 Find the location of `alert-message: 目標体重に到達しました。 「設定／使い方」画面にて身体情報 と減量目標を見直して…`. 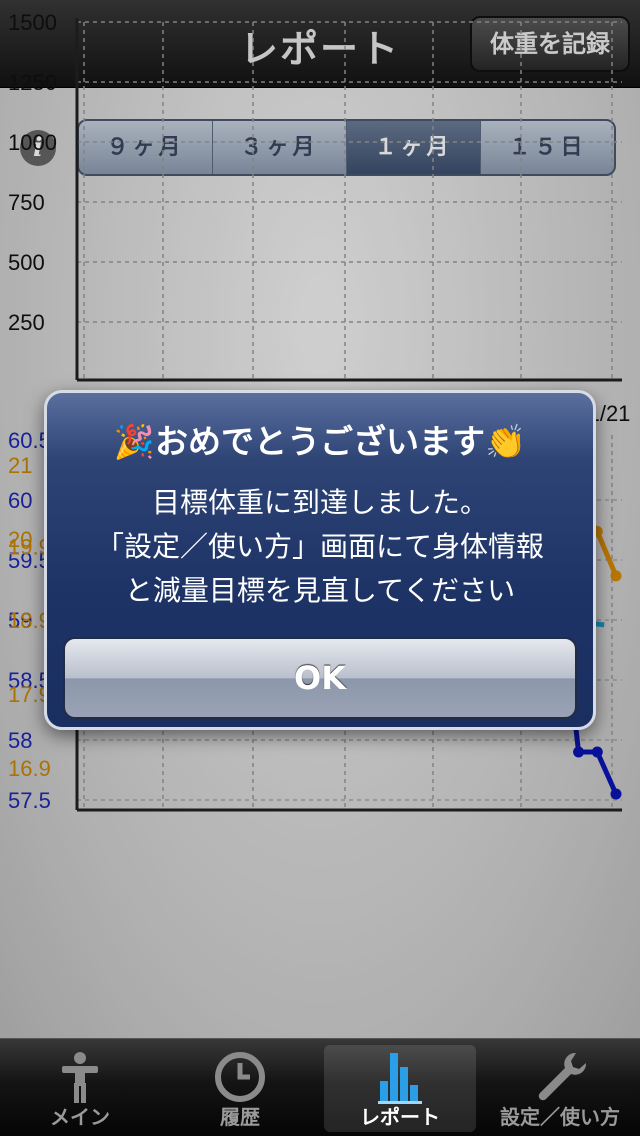

alert-message: 目標体重に到達しました。 「設定／使い方」画面にて身体情報 と減量目標を見直して… is located at coordinates (319, 546).